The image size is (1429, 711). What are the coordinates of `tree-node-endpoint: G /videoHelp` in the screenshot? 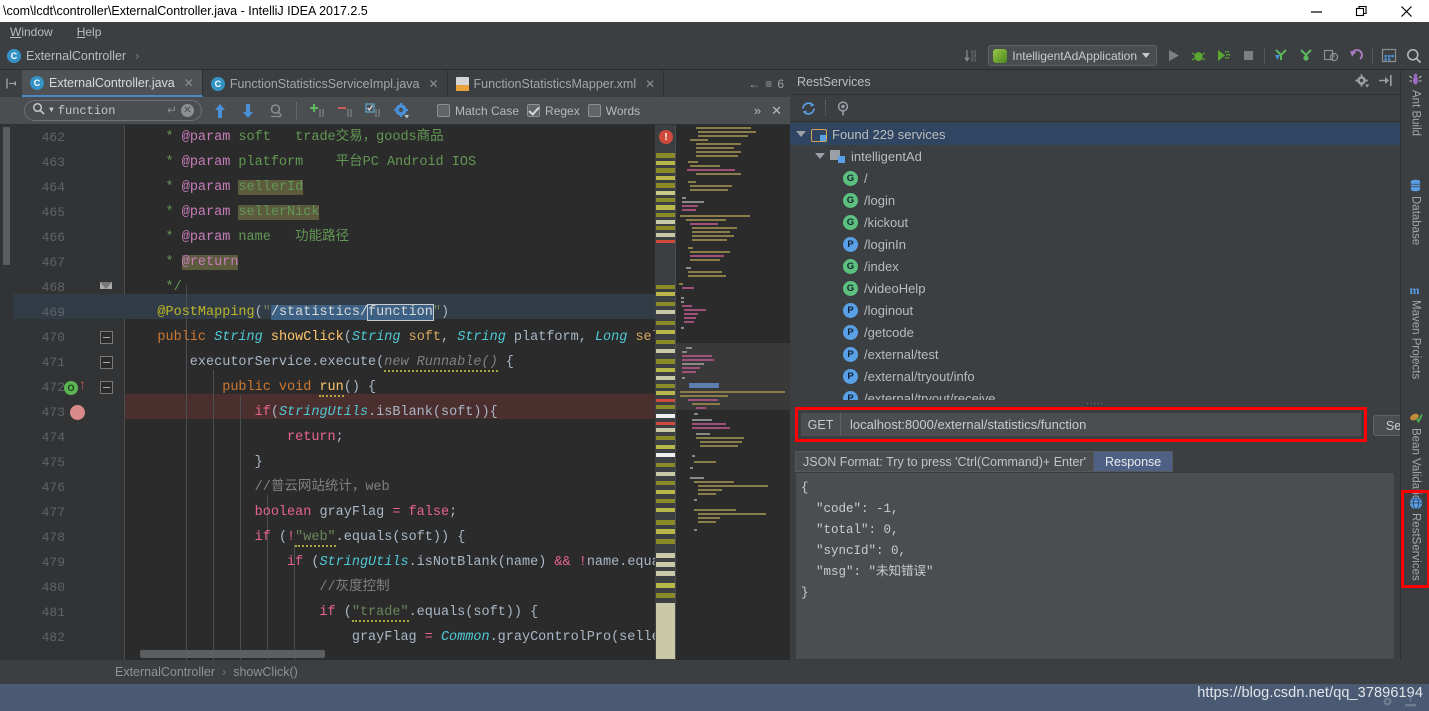 It's located at (1095, 288).